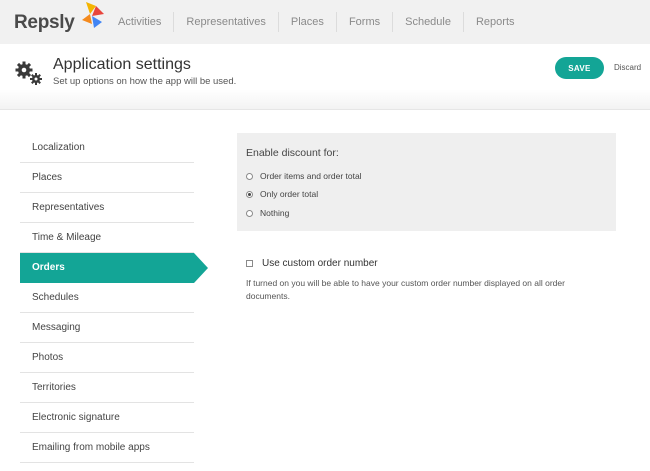 The image size is (650, 471). I want to click on repsly-logo: Repsly, so click(59, 20).